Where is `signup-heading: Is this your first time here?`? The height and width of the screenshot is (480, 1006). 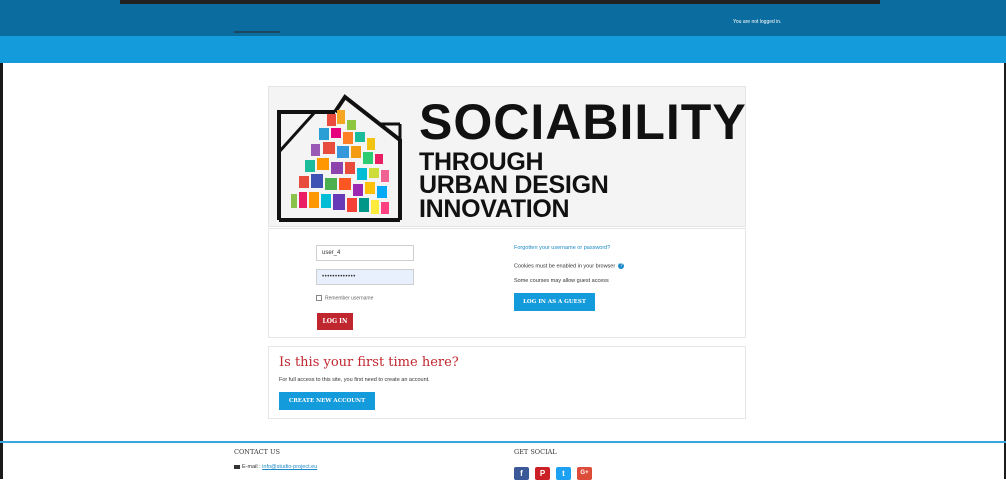 signup-heading: Is this your first time here? is located at coordinates (369, 362).